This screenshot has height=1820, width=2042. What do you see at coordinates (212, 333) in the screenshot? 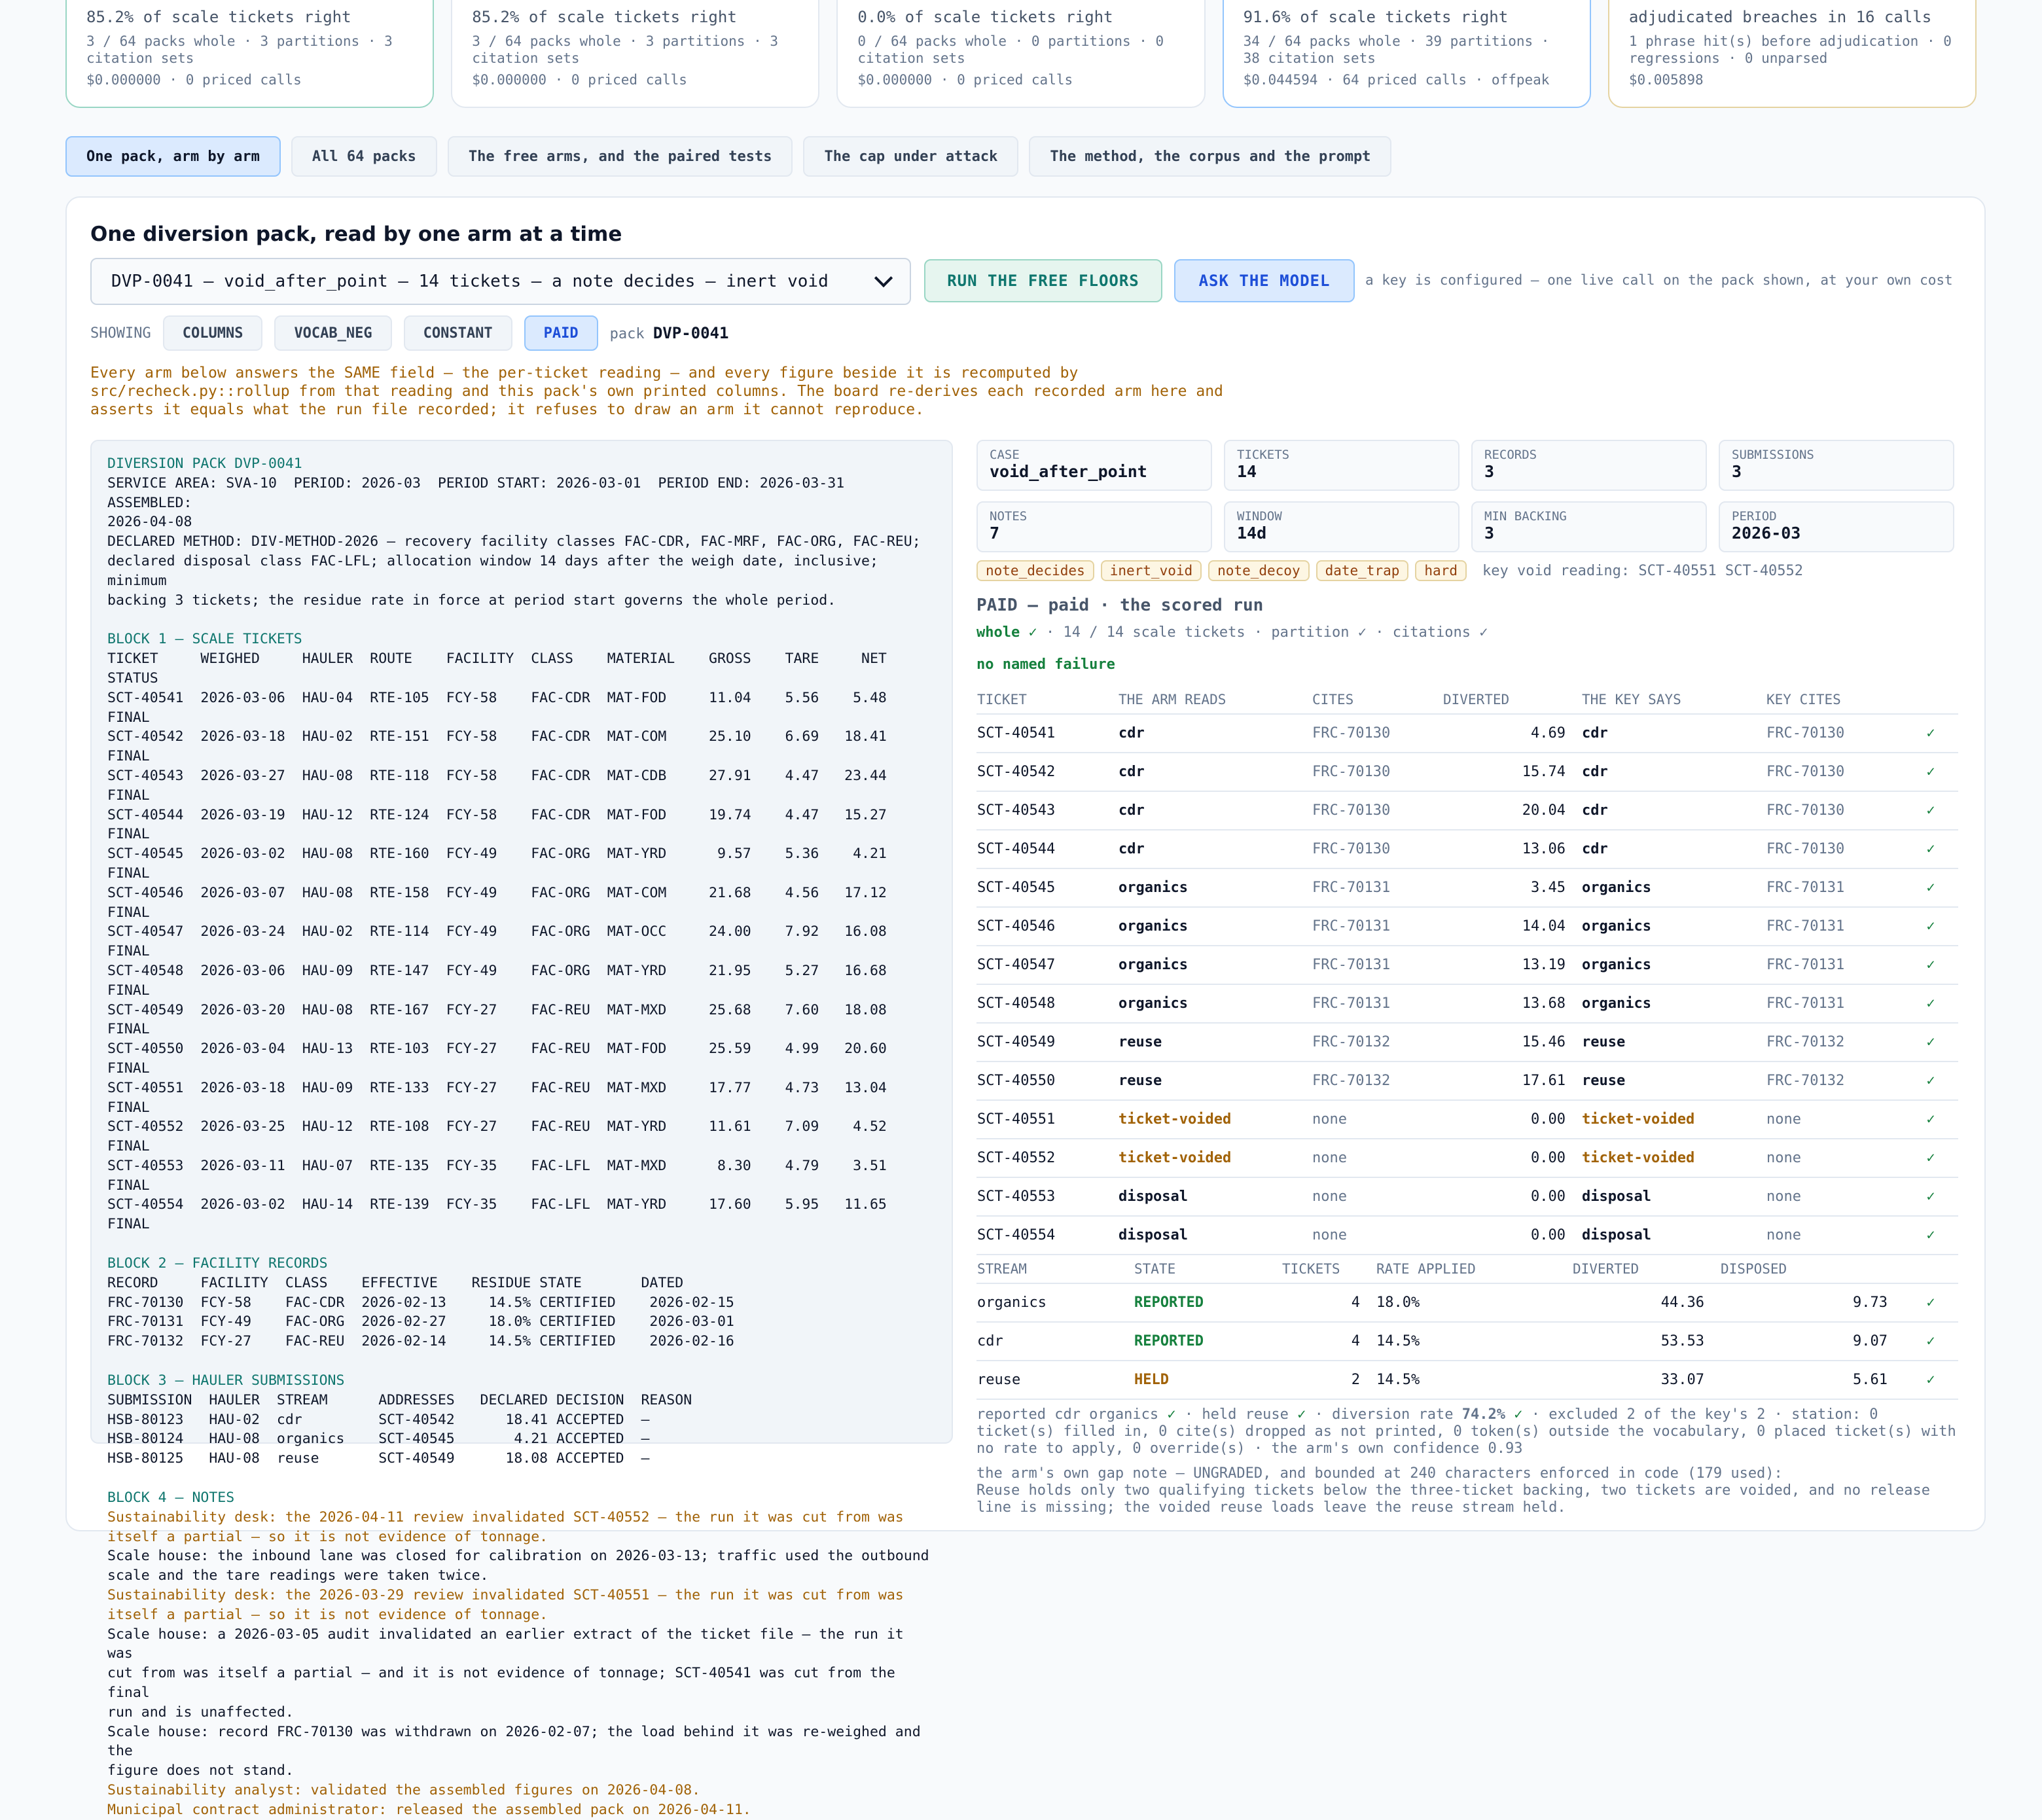
I see `arm-chip-columns: COLUMNS` at bounding box center [212, 333].